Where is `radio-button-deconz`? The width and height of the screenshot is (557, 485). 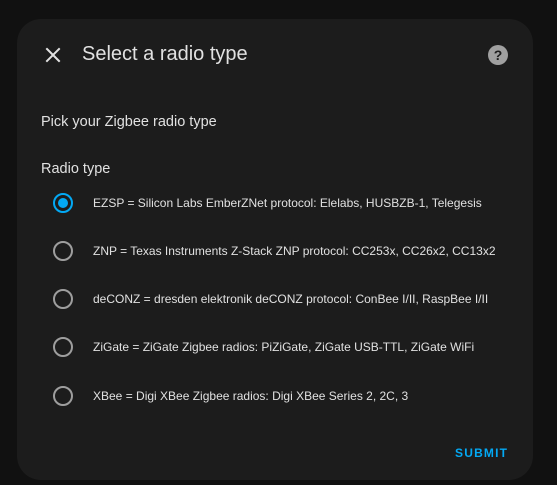 radio-button-deconz is located at coordinates (63, 299).